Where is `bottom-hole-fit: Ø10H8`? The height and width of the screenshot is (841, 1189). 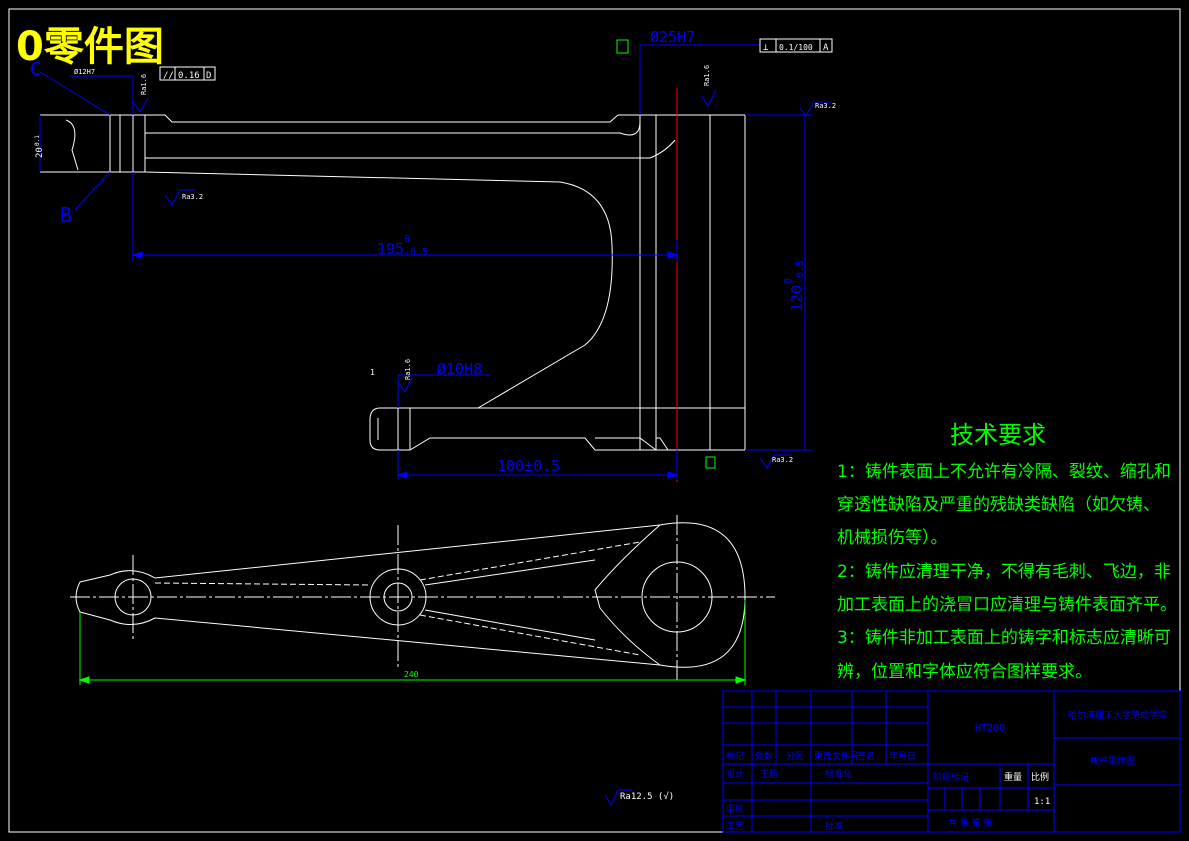
bottom-hole-fit: Ø10H8 is located at coordinates (459, 369).